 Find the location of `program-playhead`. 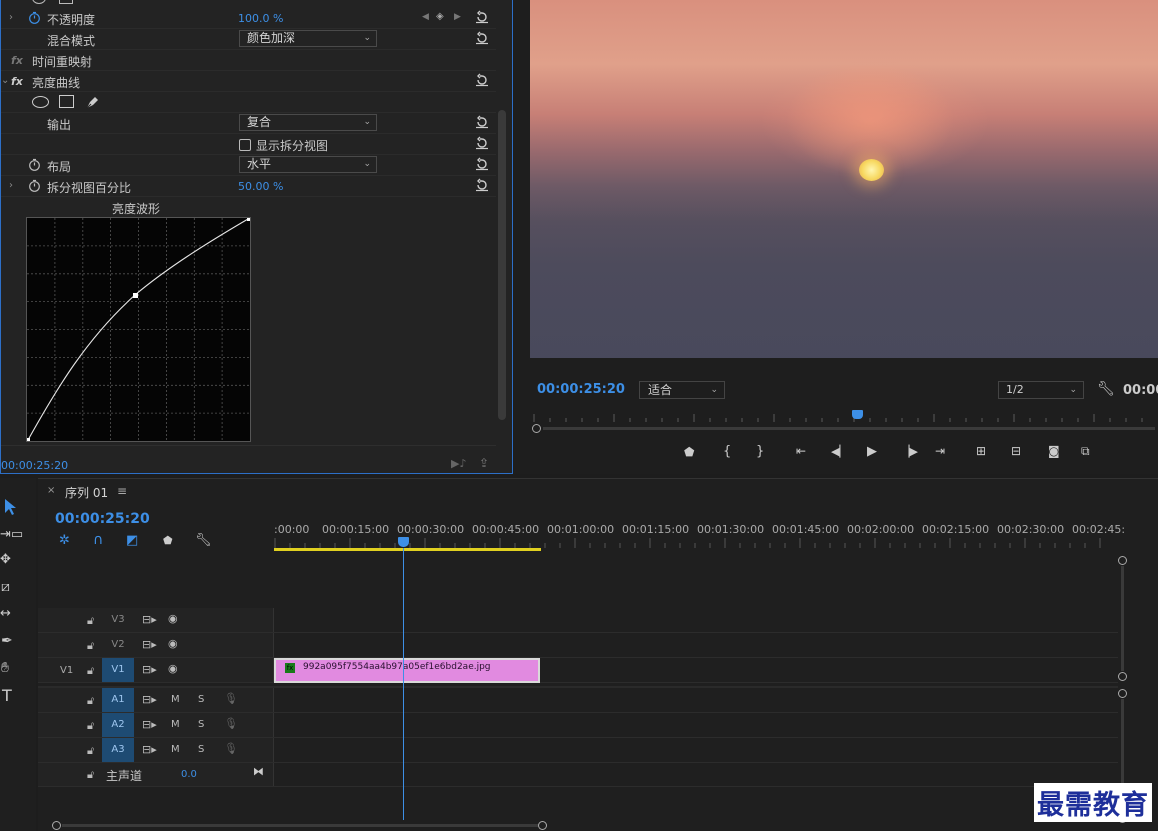

program-playhead is located at coordinates (857, 414).